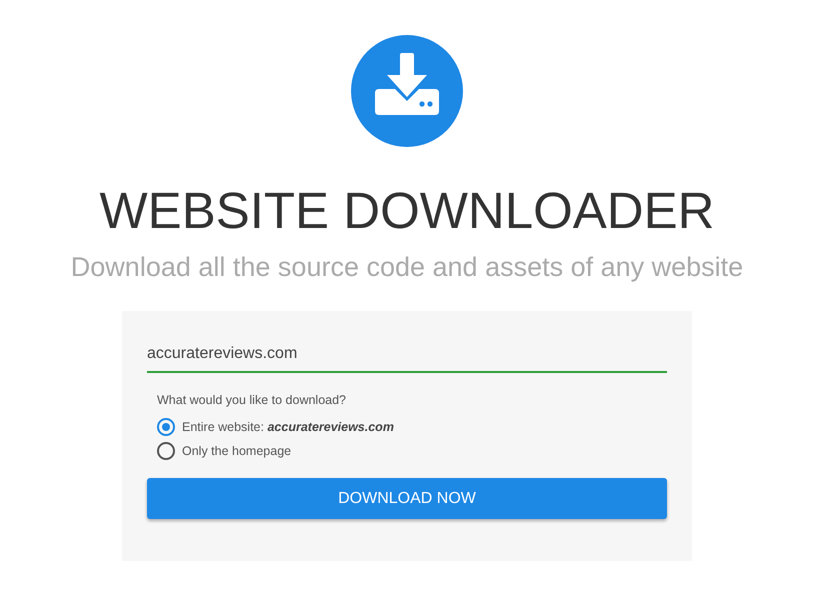 This screenshot has height=595, width=814. I want to click on download-question: What would you like to download?, so click(252, 400).